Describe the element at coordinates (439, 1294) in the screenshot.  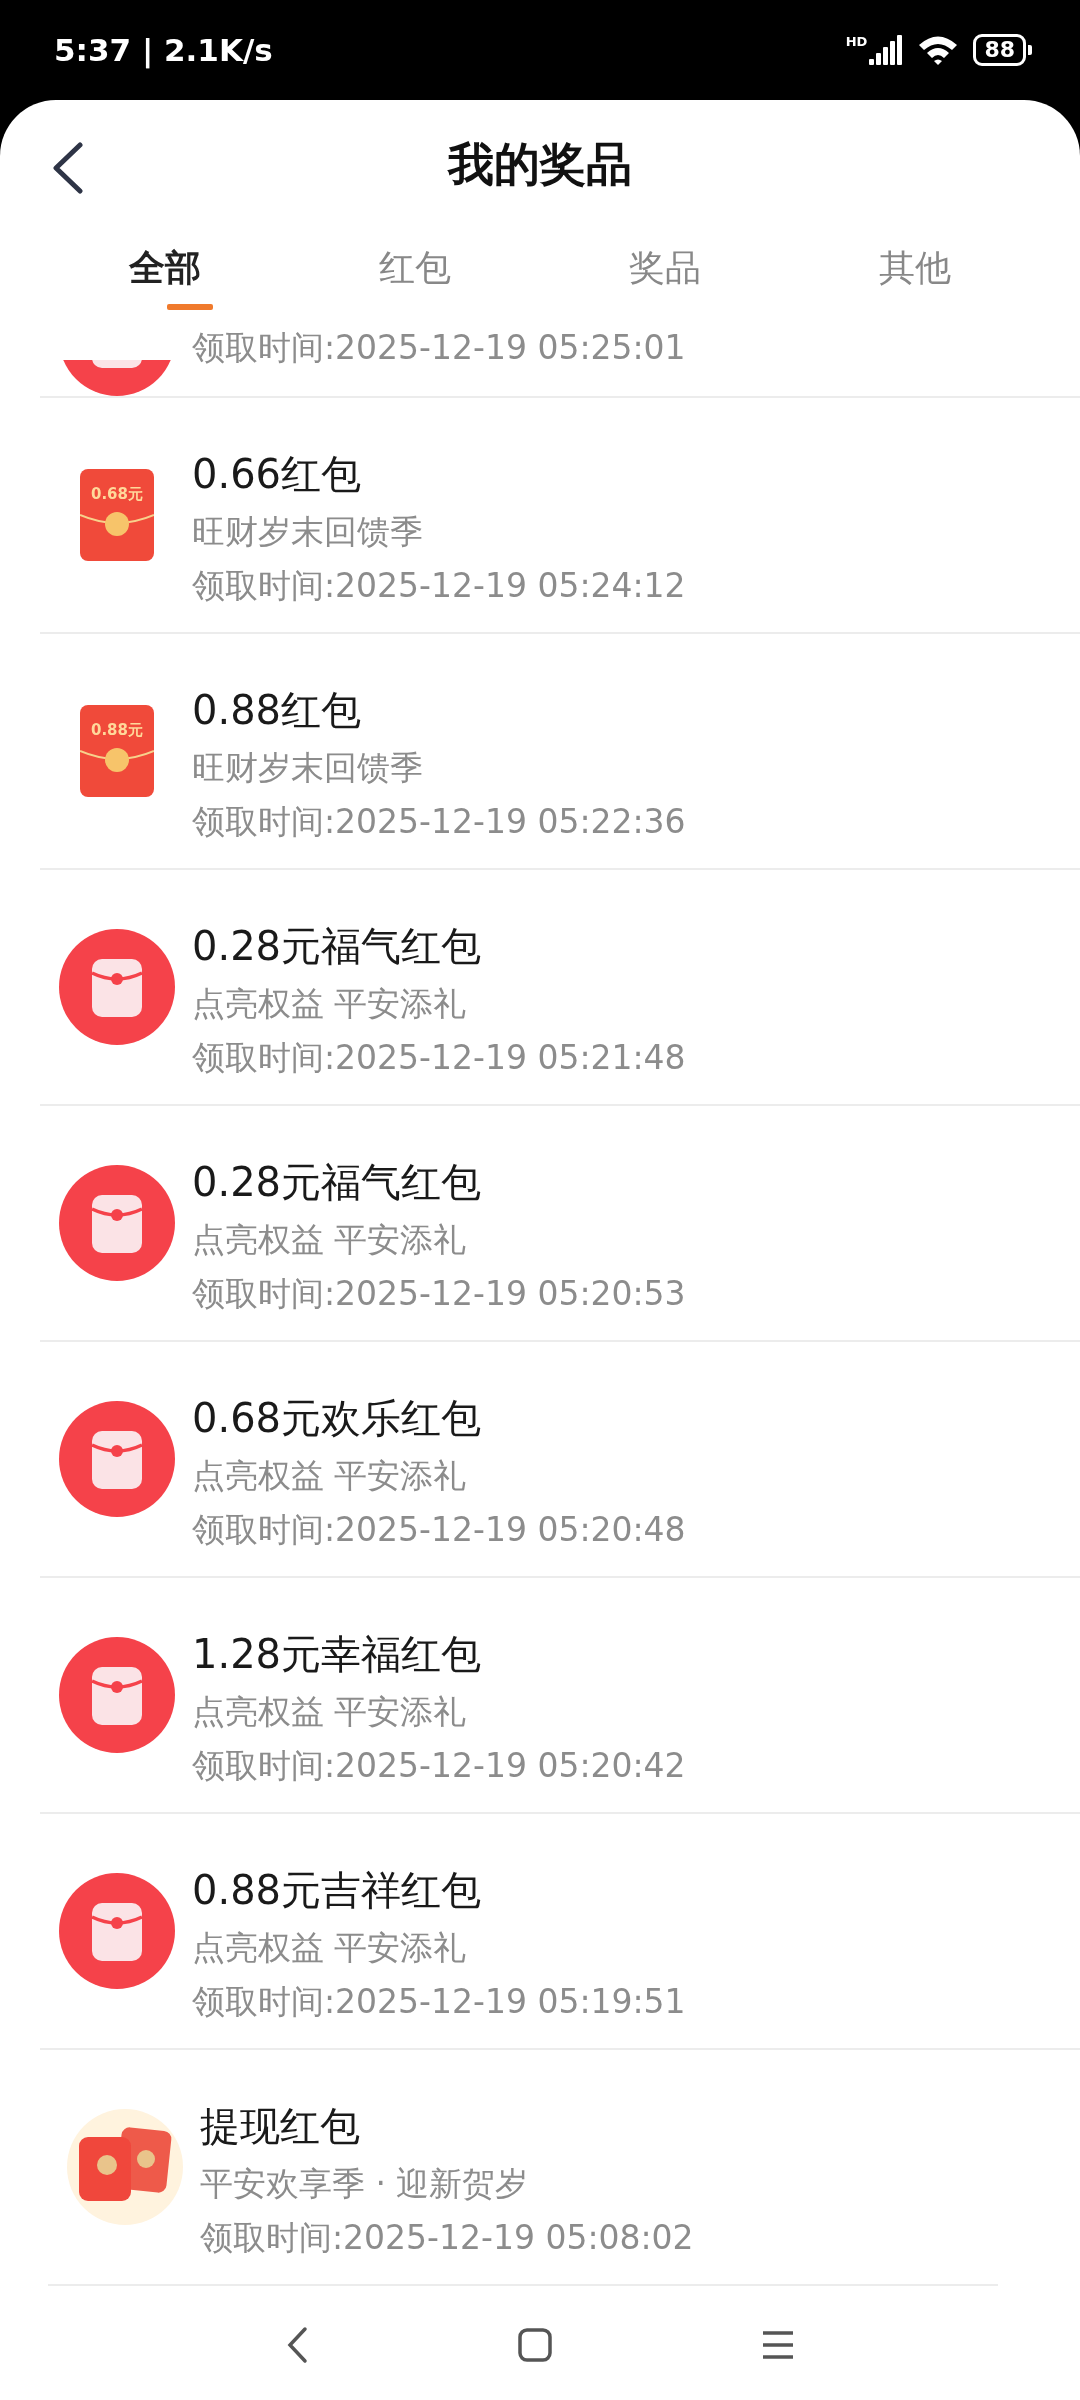
I see `claim-time: 领取时间:2025-12-19 05:20:53` at that location.